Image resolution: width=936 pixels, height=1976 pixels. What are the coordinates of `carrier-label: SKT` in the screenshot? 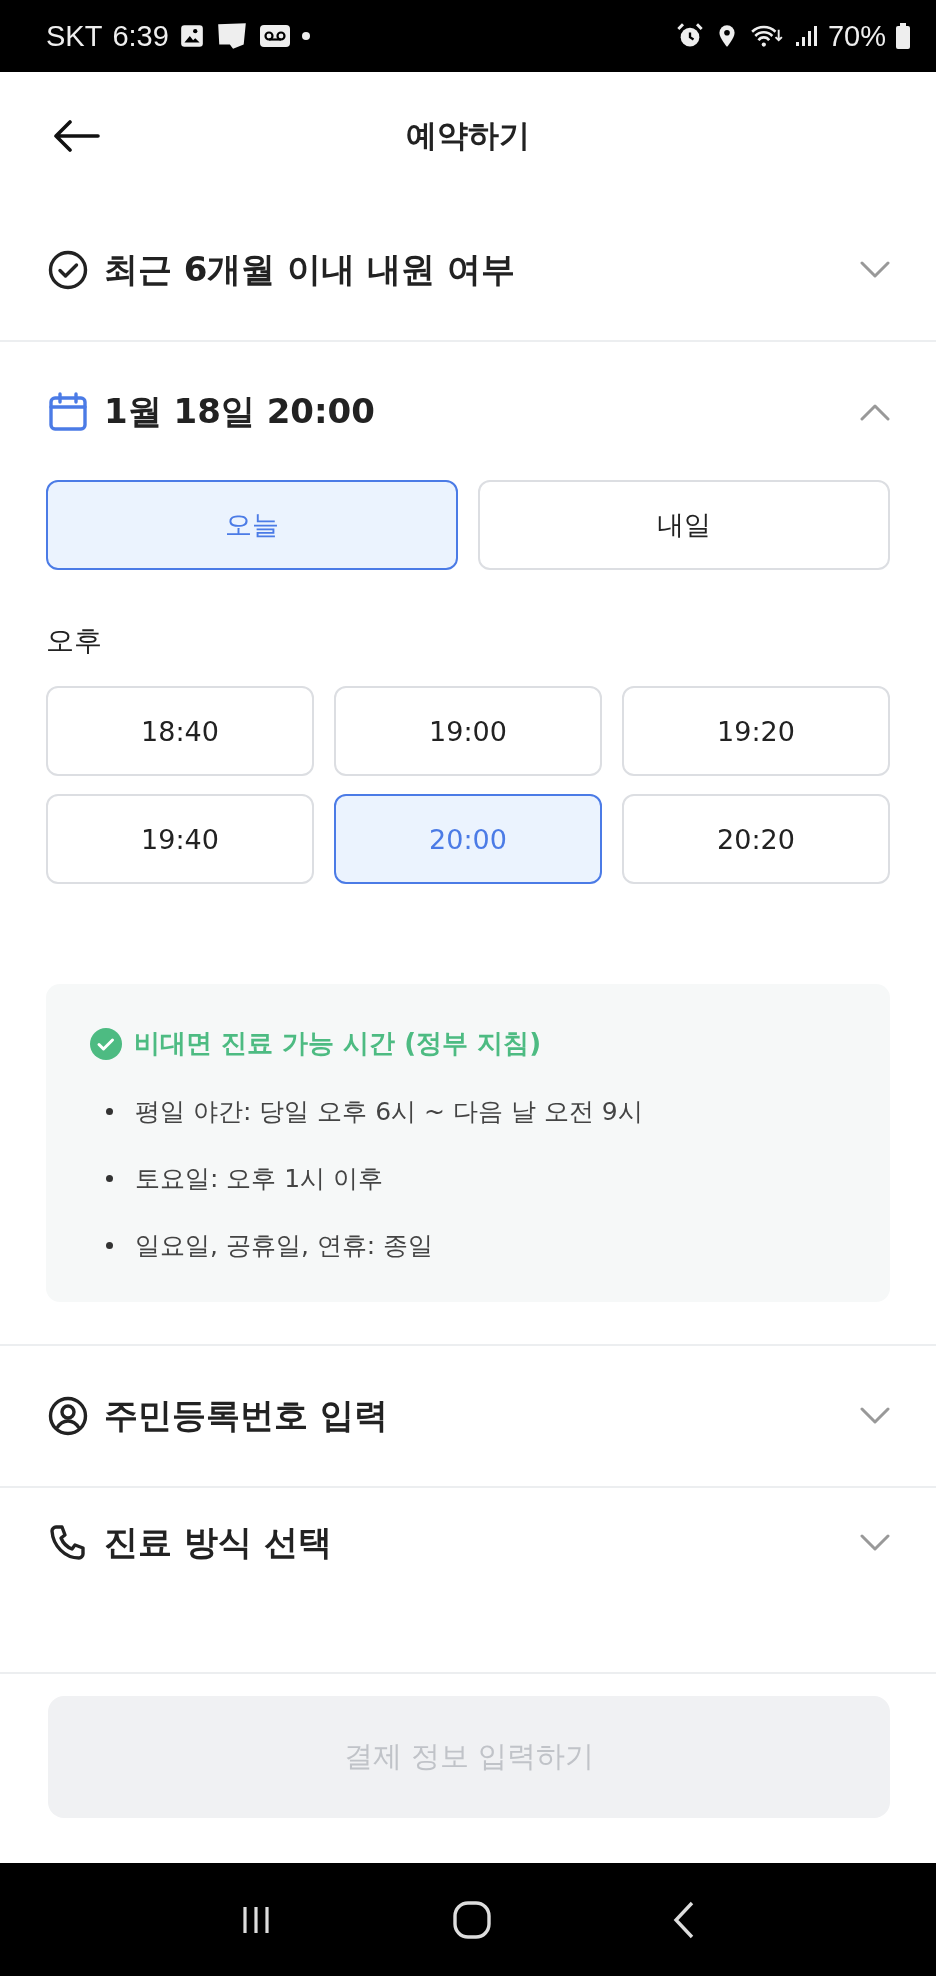 It's located at (74, 36).